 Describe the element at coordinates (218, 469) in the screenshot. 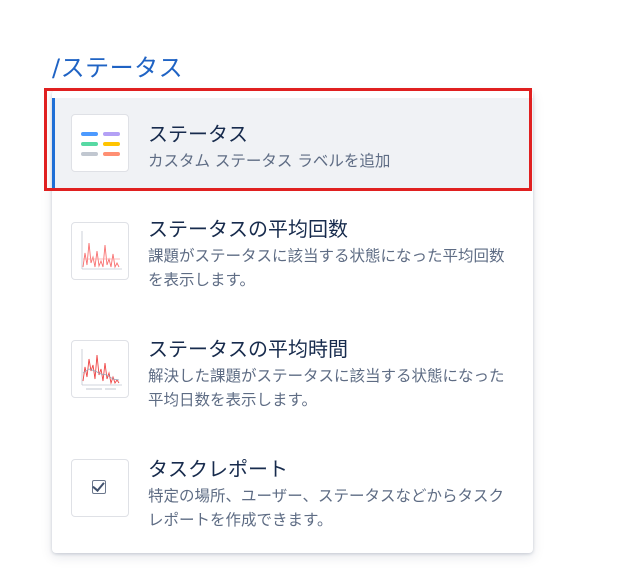

I see `menu-item-title: タスクレポート` at that location.